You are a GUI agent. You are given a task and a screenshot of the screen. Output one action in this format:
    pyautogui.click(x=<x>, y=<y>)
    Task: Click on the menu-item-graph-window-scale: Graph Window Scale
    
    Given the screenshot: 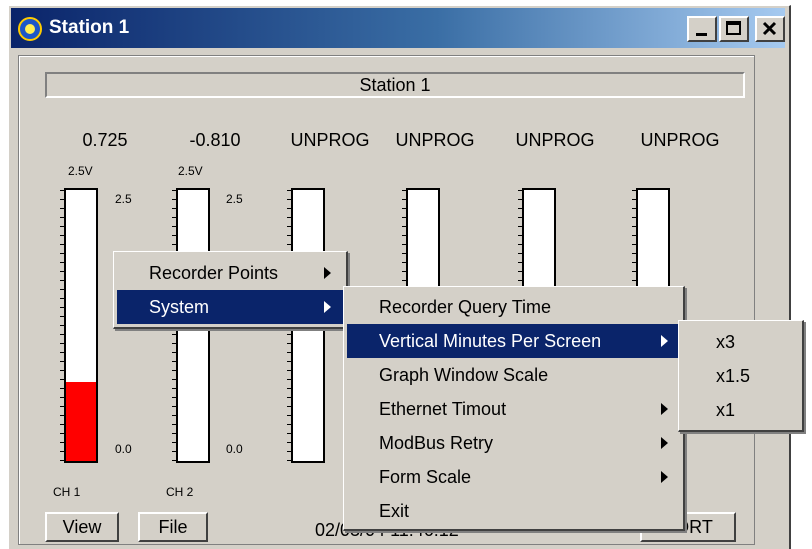 What is the action you would take?
    pyautogui.click(x=513, y=375)
    